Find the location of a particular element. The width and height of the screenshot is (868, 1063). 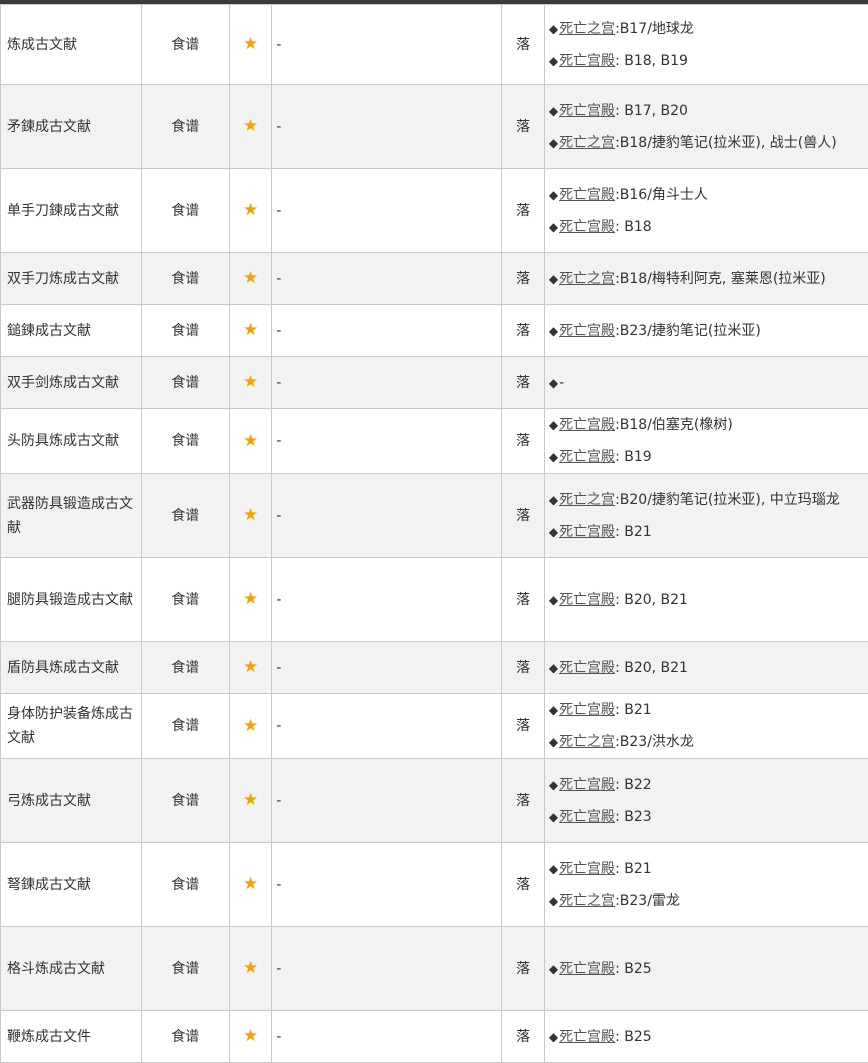

source-detail: :B23/捷豹笔记(拉米亚) is located at coordinates (688, 331).